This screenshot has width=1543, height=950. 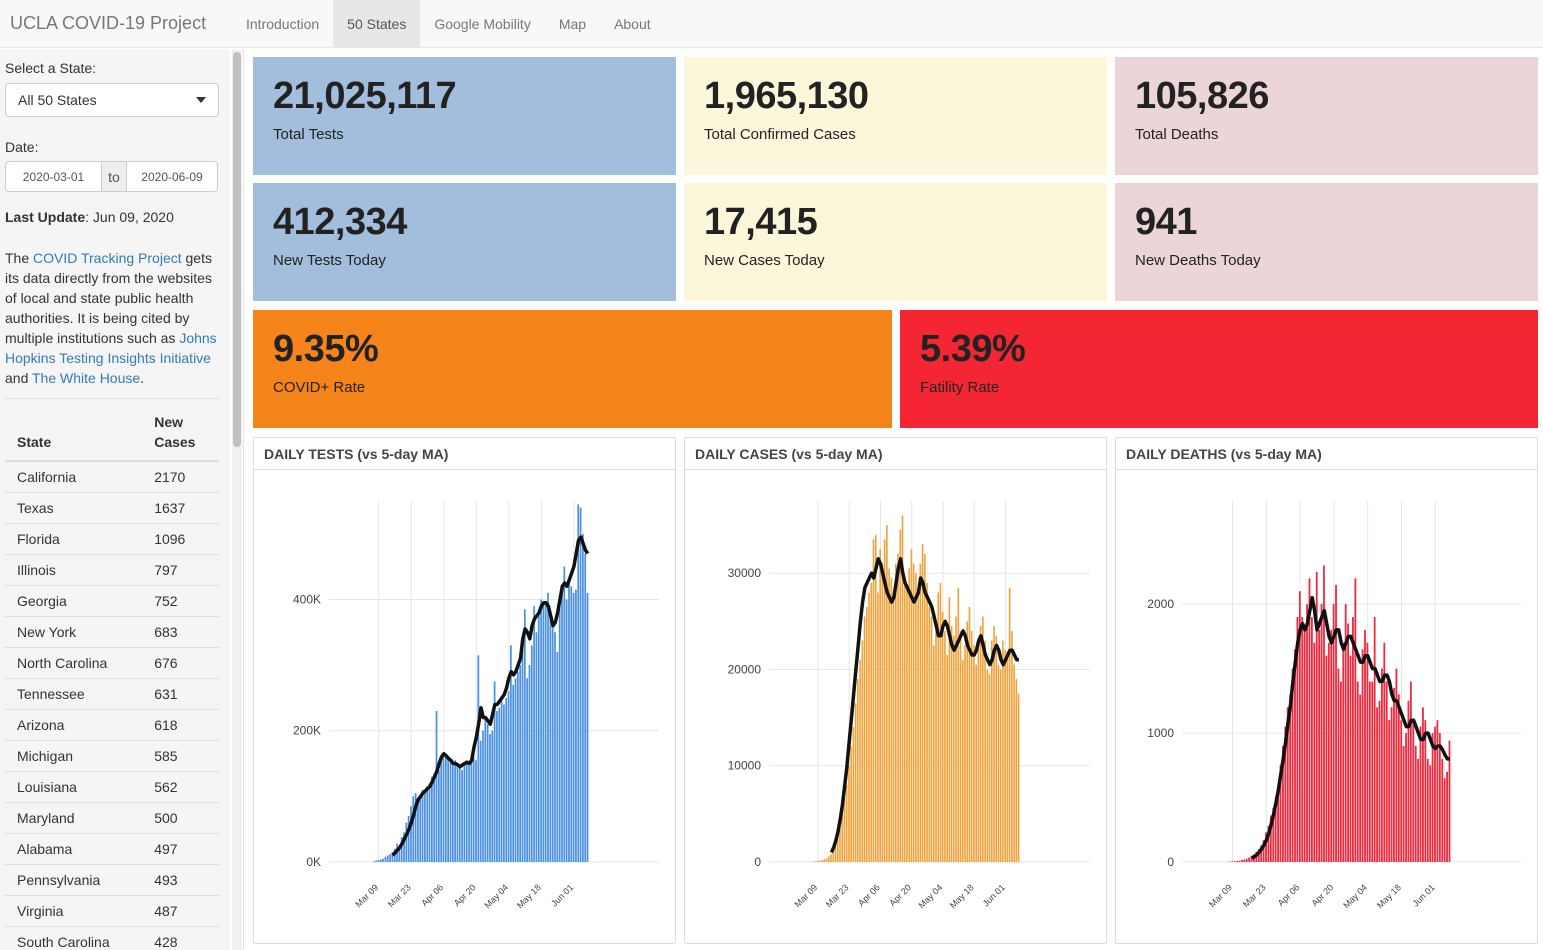 I want to click on new-deaths-box: 941 New Deaths Today, so click(x=1326, y=242).